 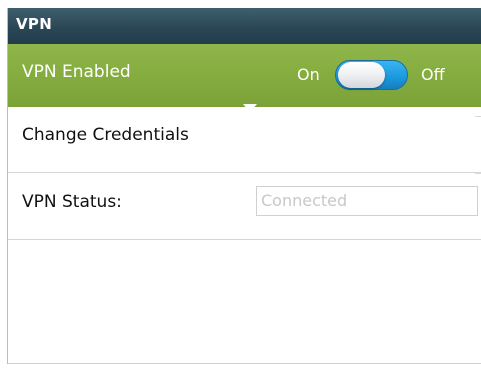 I want to click on vpn-enabled-switch, so click(x=371, y=75).